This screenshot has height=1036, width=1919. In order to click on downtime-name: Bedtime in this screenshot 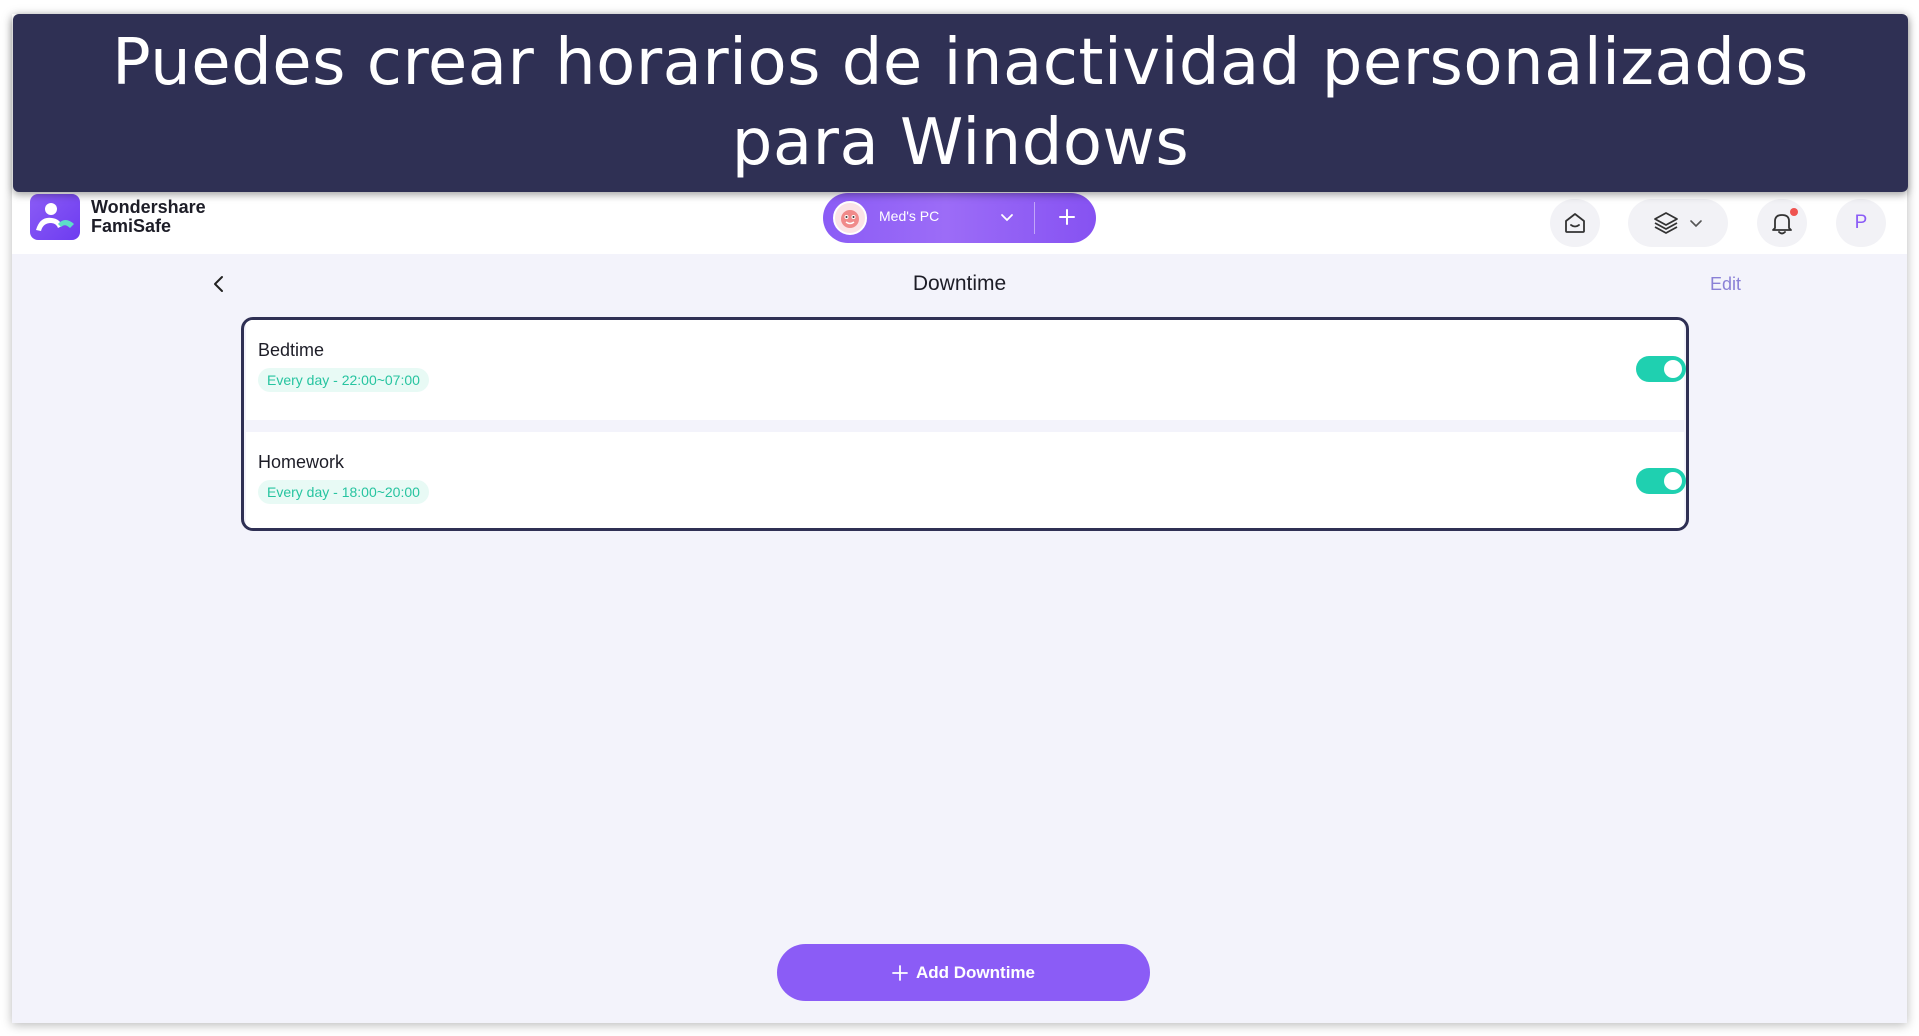, I will do `click(291, 350)`.